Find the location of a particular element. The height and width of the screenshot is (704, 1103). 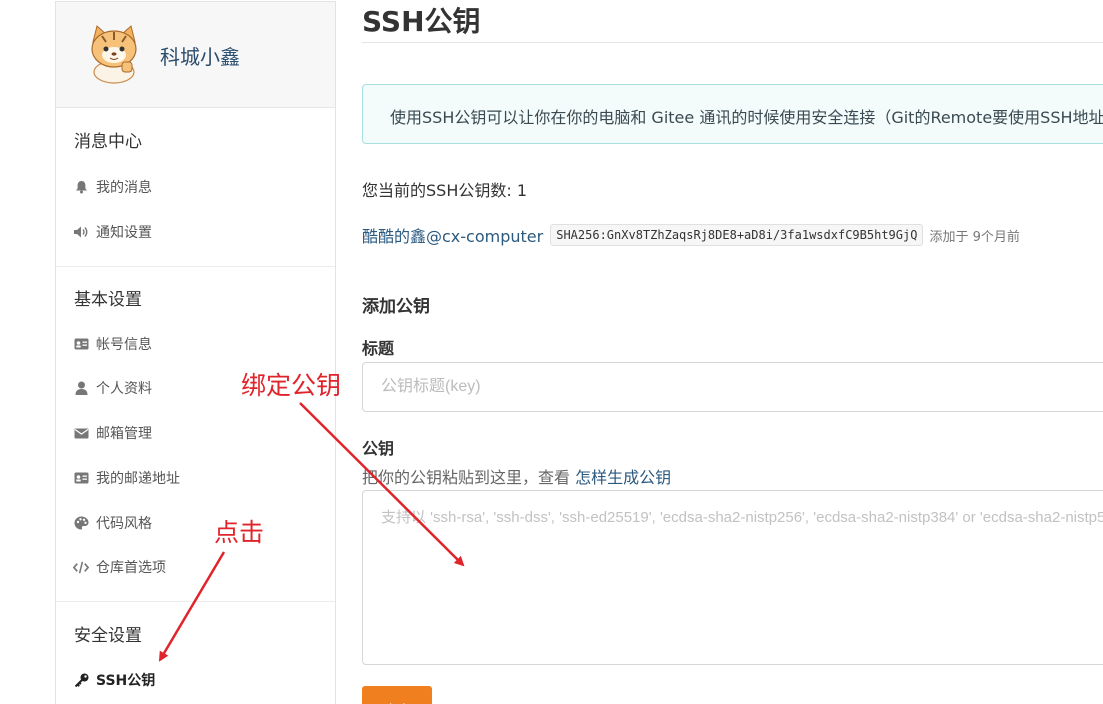

sidebar-item-label: 代码风格 is located at coordinates (124, 524).